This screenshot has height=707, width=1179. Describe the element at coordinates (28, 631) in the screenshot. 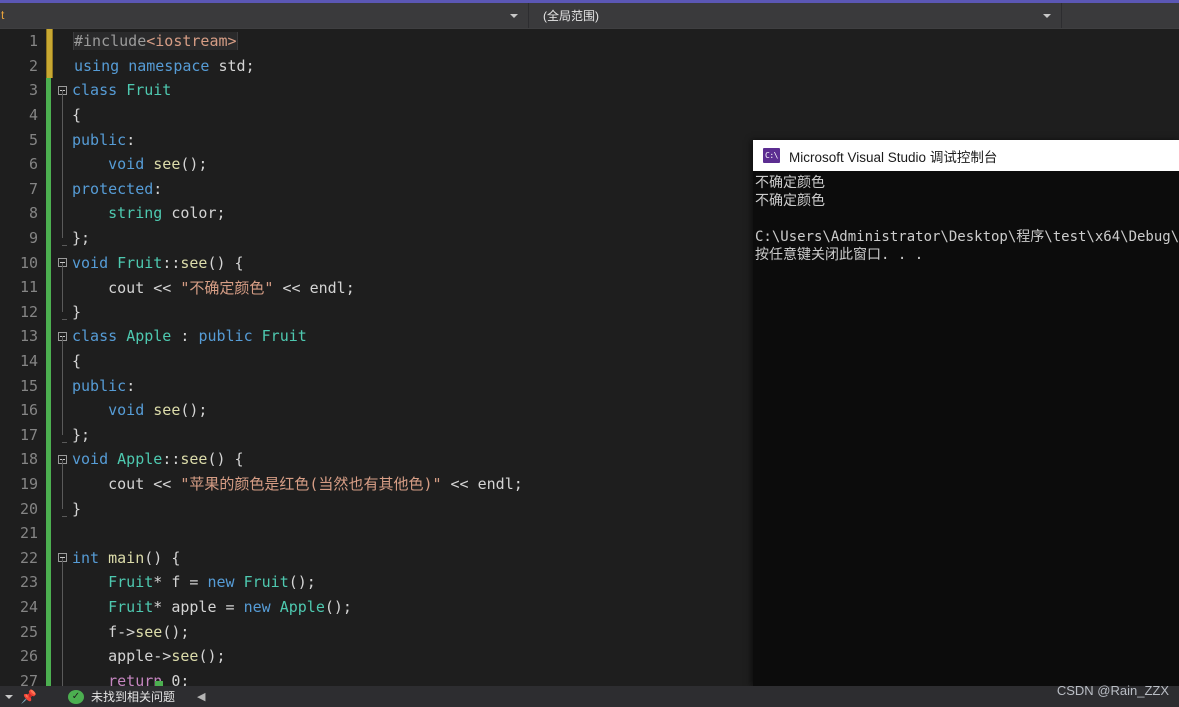

I see `line-number: 25` at that location.